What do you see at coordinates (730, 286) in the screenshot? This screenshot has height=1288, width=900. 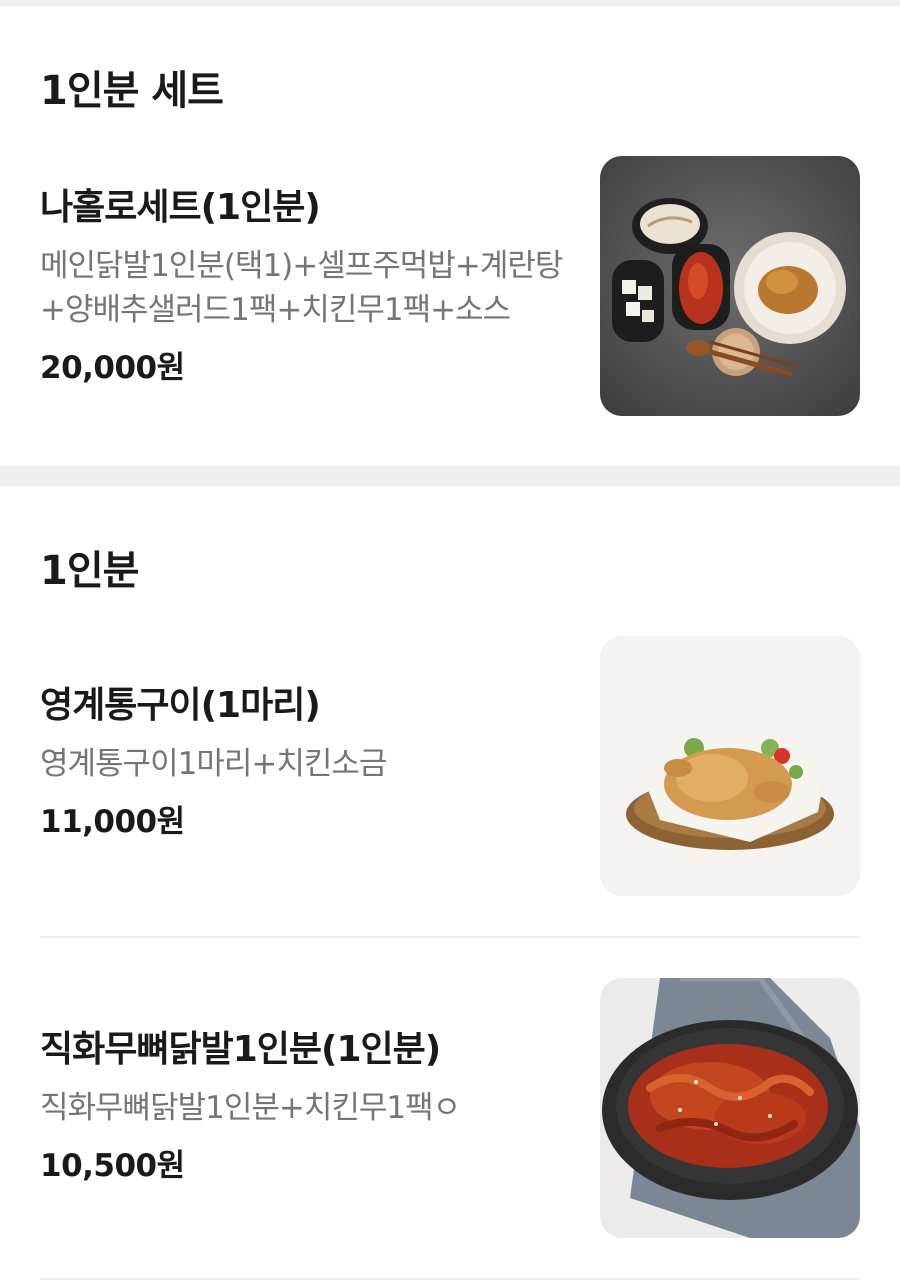 I see `chicken-set-photo` at bounding box center [730, 286].